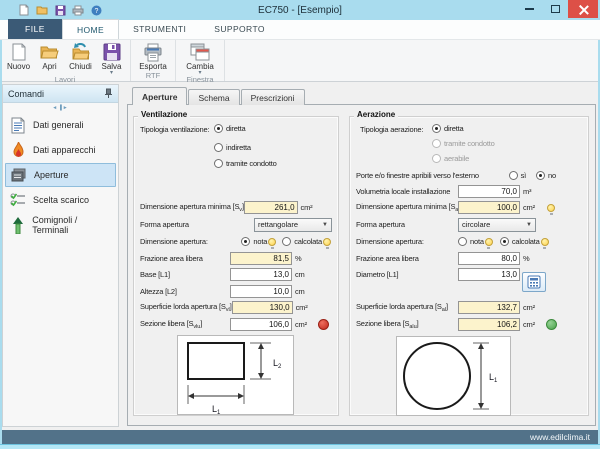  I want to click on superficie-lorda-input: 132,7, so click(489, 307).